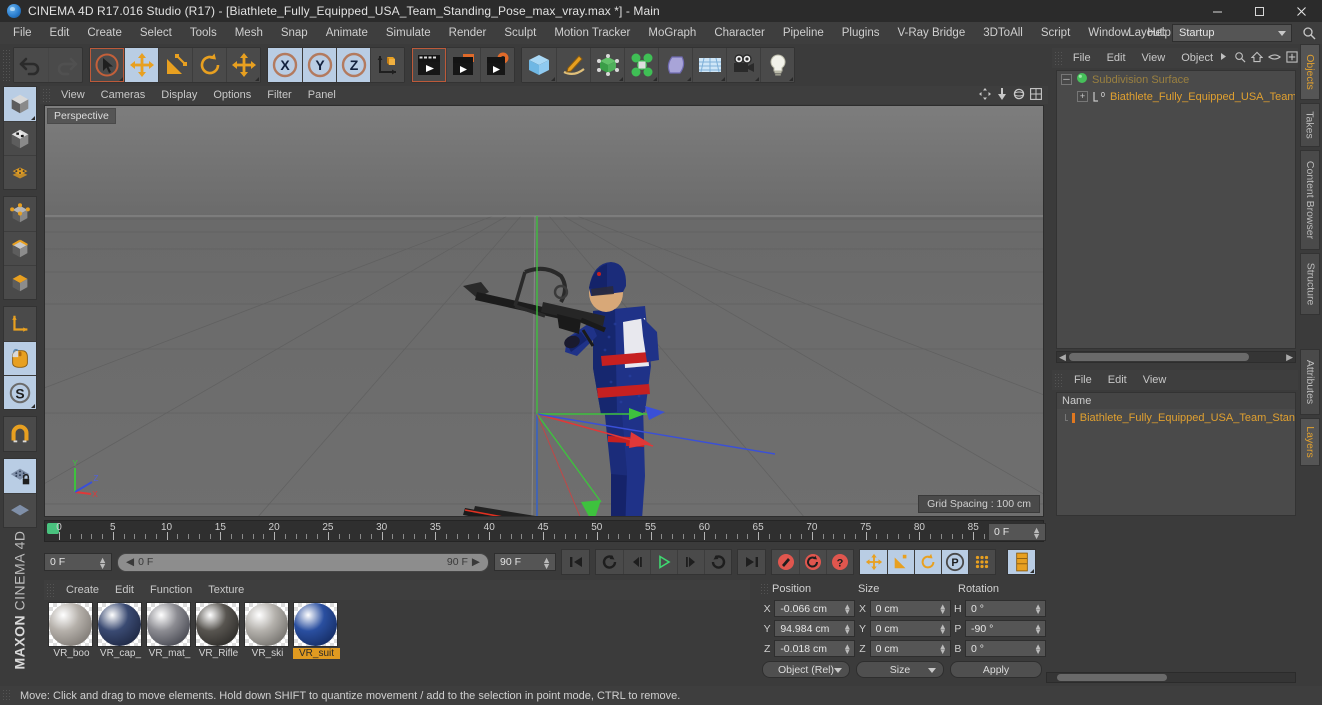 The width and height of the screenshot is (1322, 705). What do you see at coordinates (815, 648) in the screenshot?
I see `position-z-field: -0.018 cm ▲ ▼` at bounding box center [815, 648].